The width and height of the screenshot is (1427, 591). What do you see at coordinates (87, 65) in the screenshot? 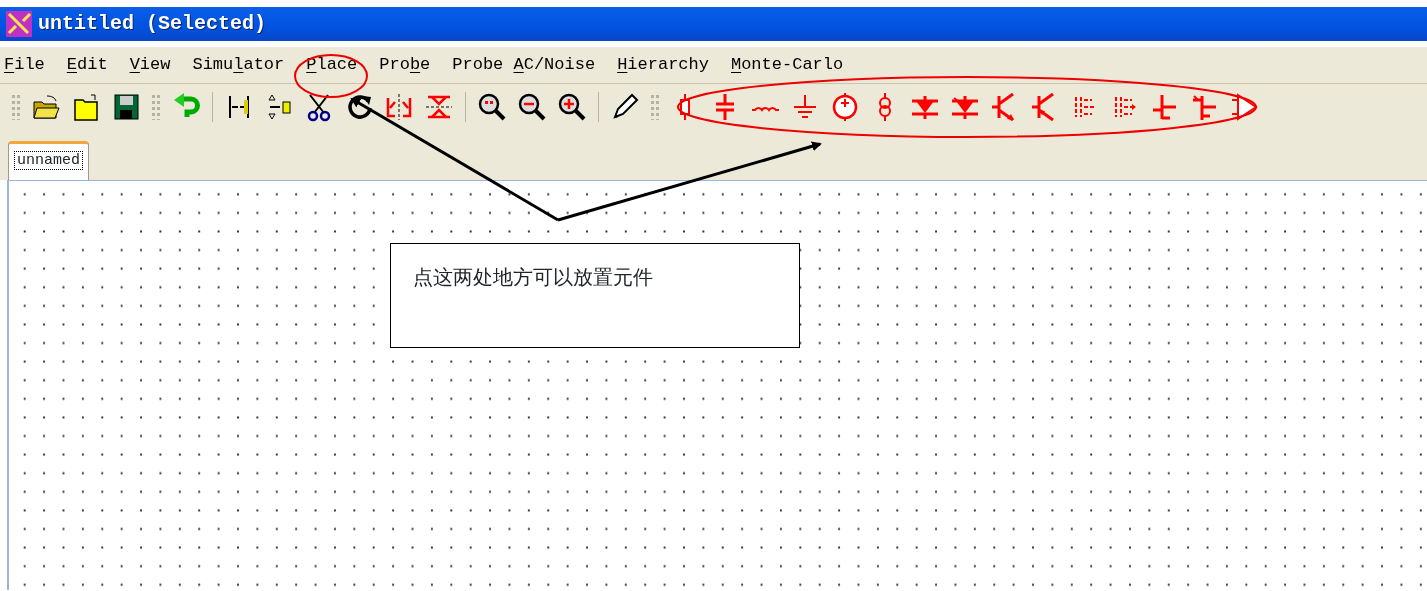
I see `menu-item: Edit` at bounding box center [87, 65].